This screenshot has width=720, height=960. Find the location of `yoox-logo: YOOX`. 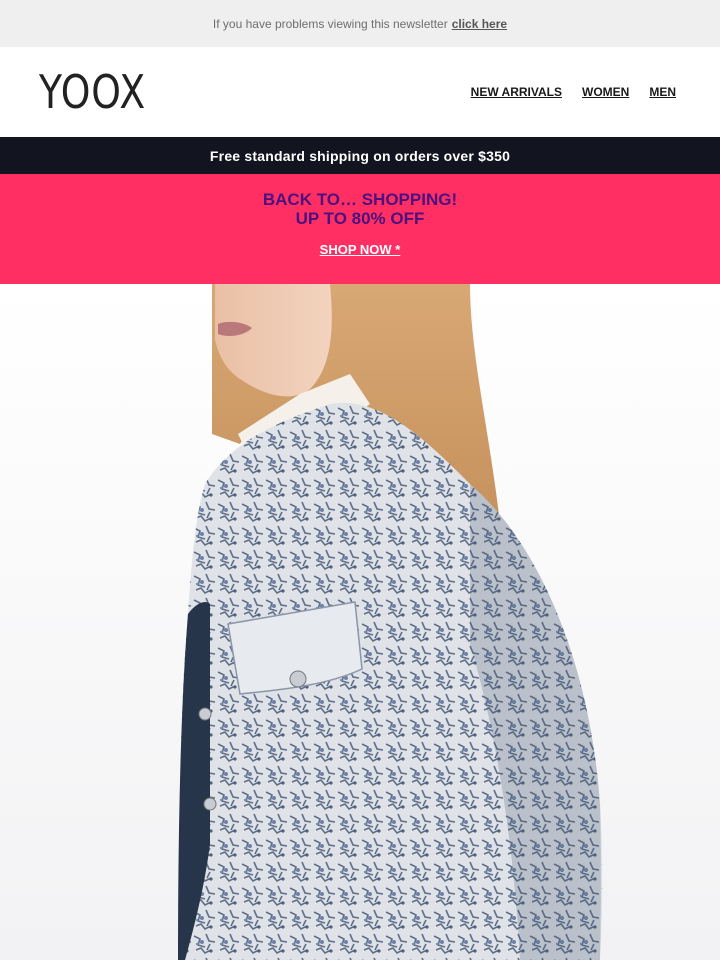

yoox-logo: YOOX is located at coordinates (92, 92).